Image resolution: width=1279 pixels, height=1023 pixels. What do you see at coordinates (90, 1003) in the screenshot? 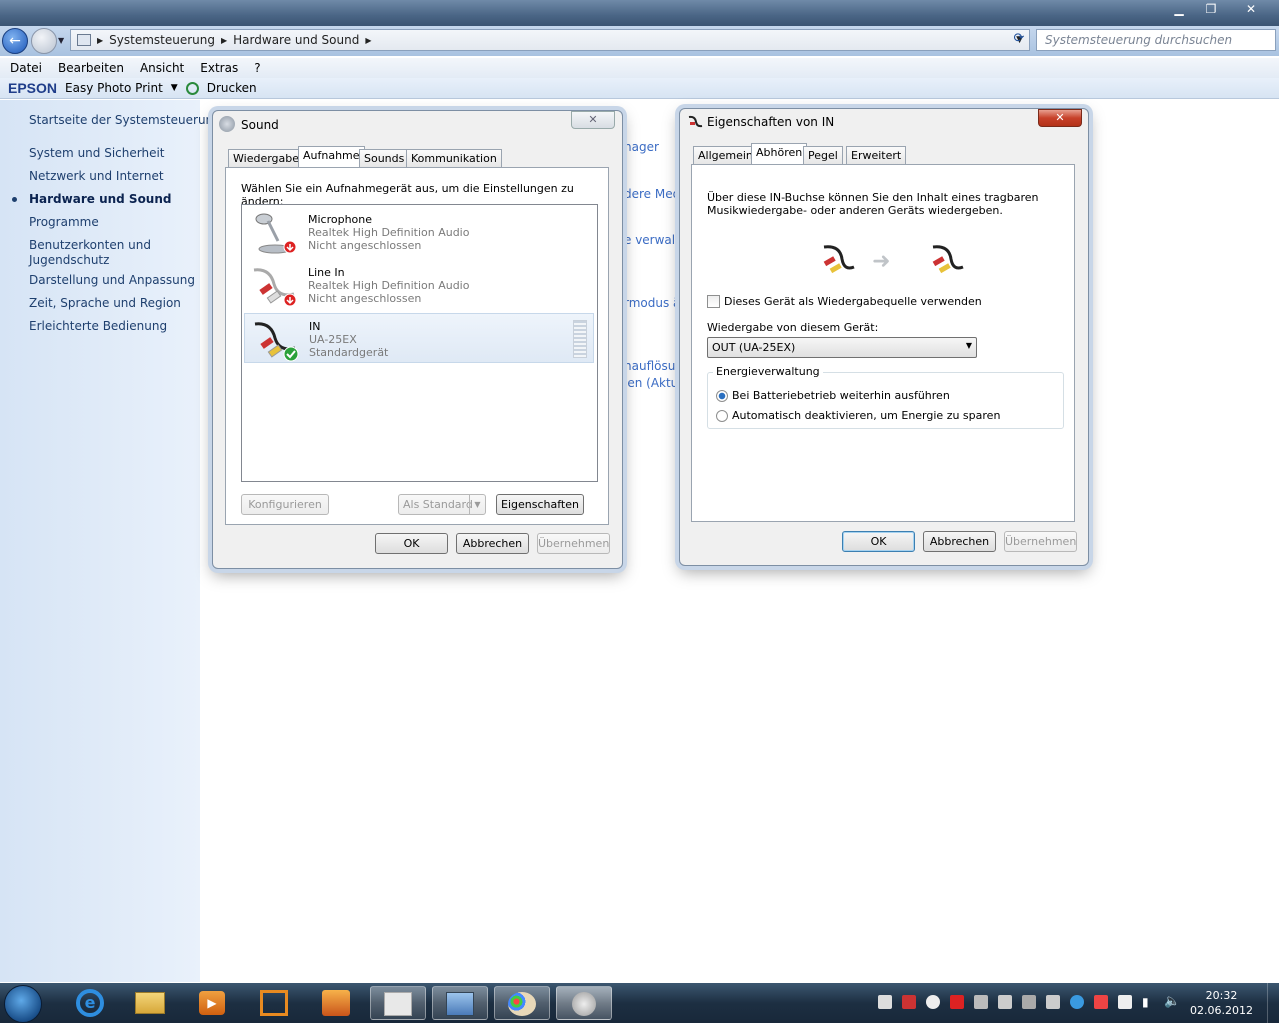
I see `internet-explorer-button: e` at bounding box center [90, 1003].